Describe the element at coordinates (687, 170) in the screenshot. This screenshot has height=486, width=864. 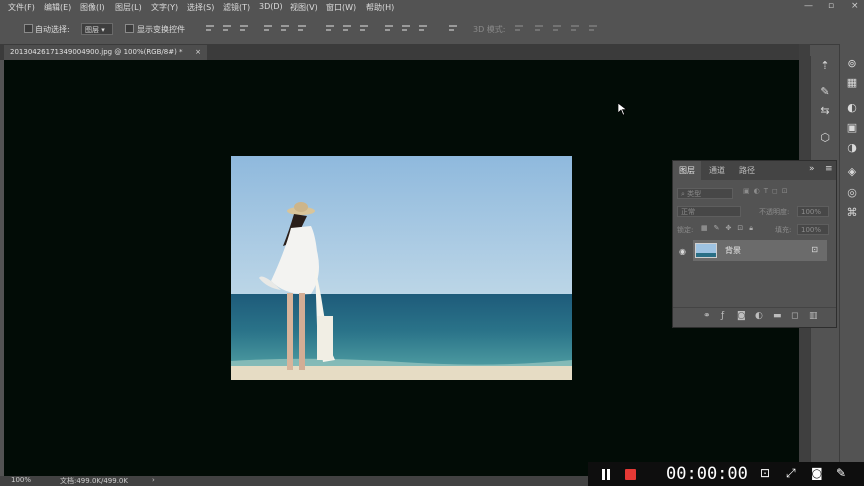
I see `tab-layers: 图层` at that location.